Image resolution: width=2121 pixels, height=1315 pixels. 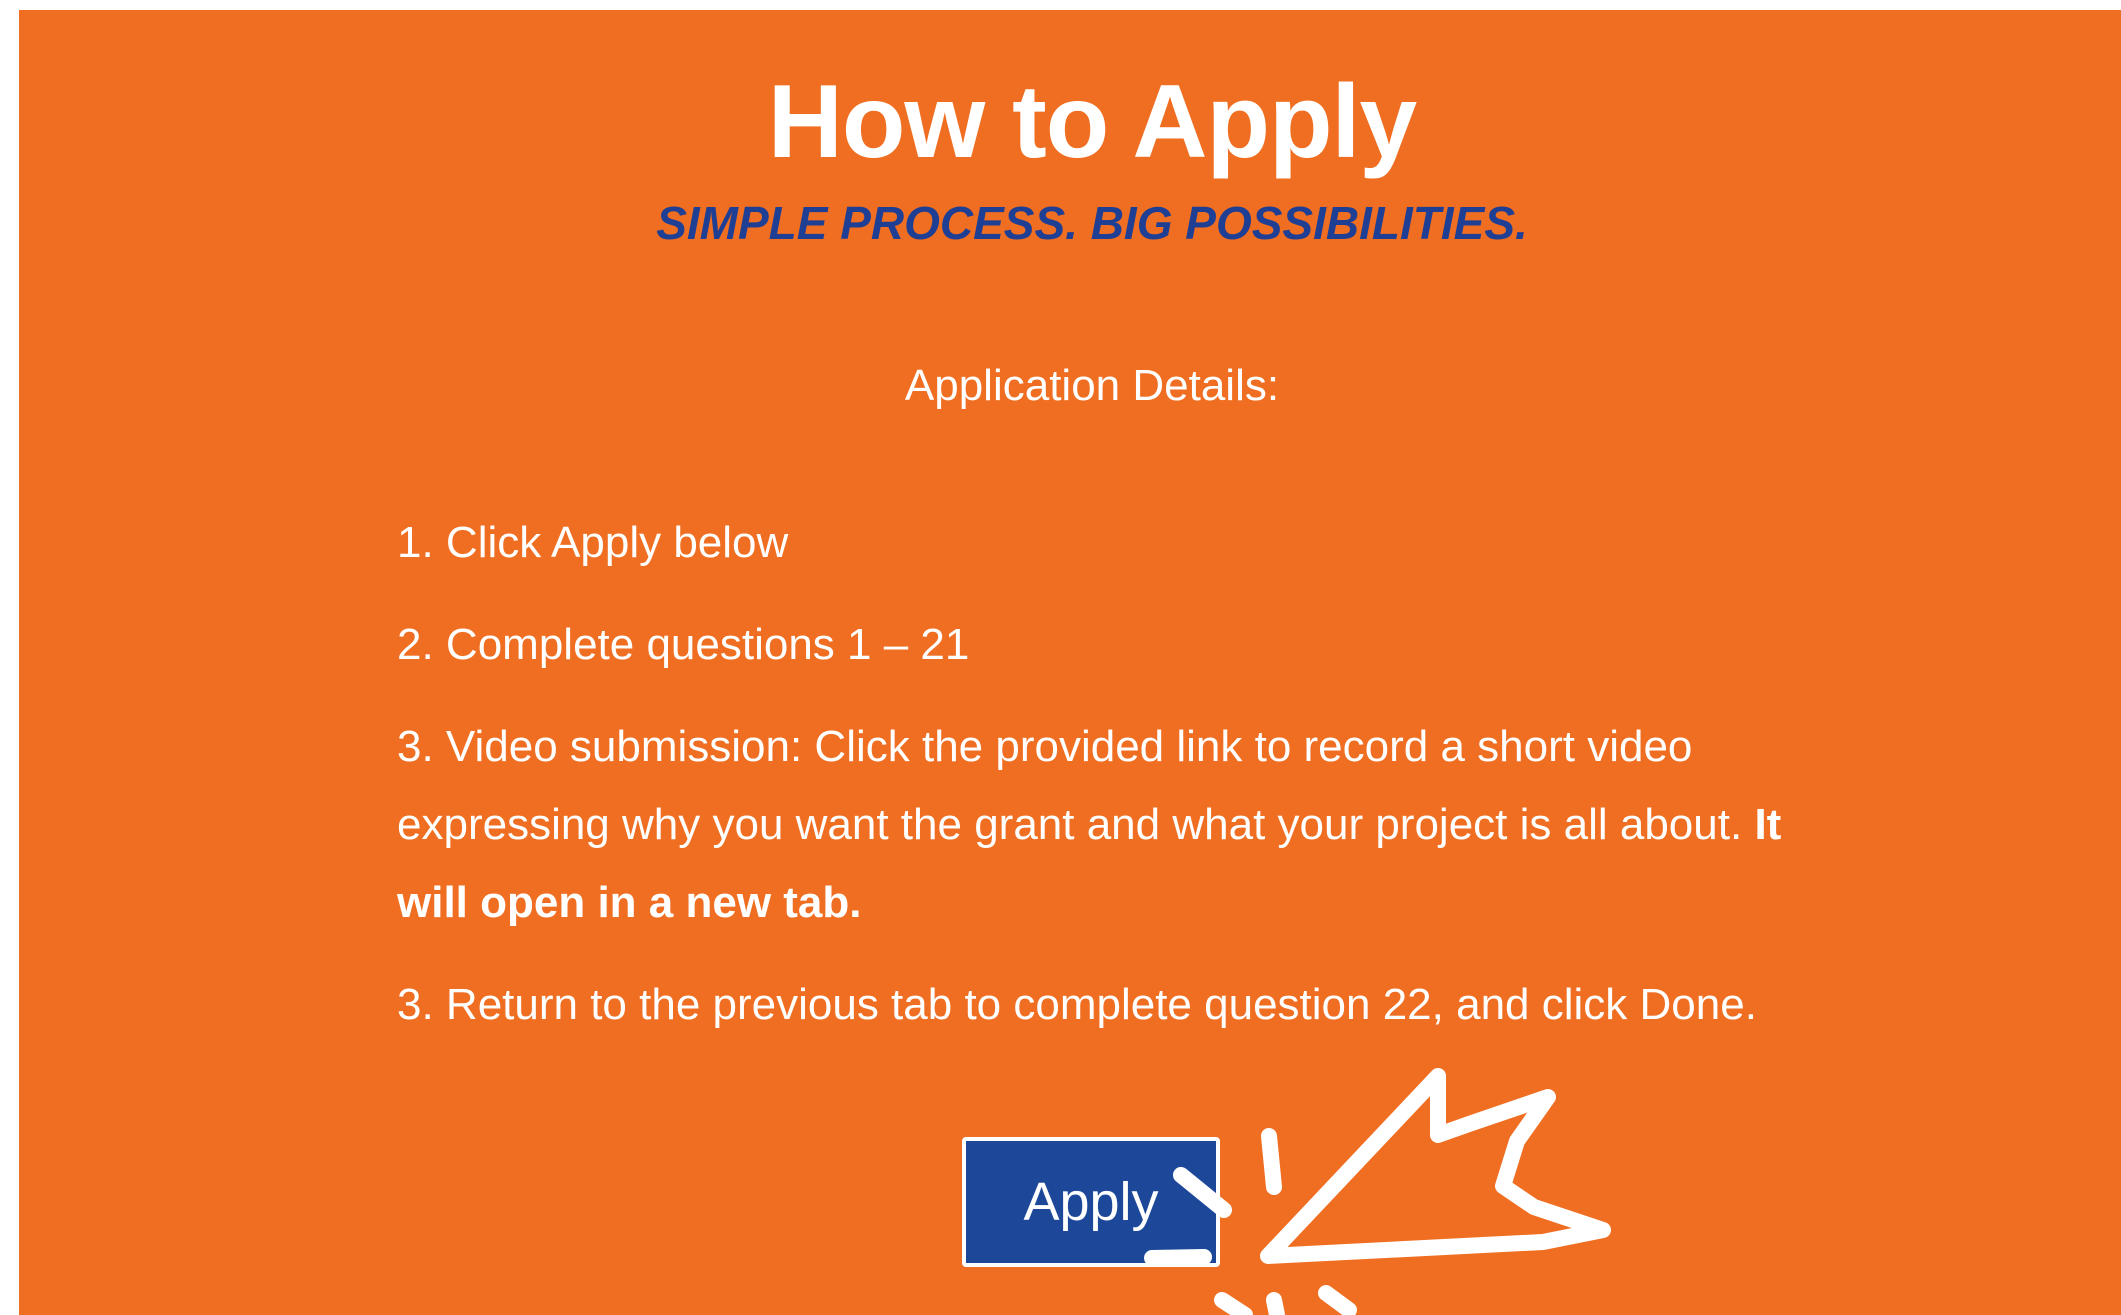 I want to click on apply-button: Apply, so click(x=1091, y=1202).